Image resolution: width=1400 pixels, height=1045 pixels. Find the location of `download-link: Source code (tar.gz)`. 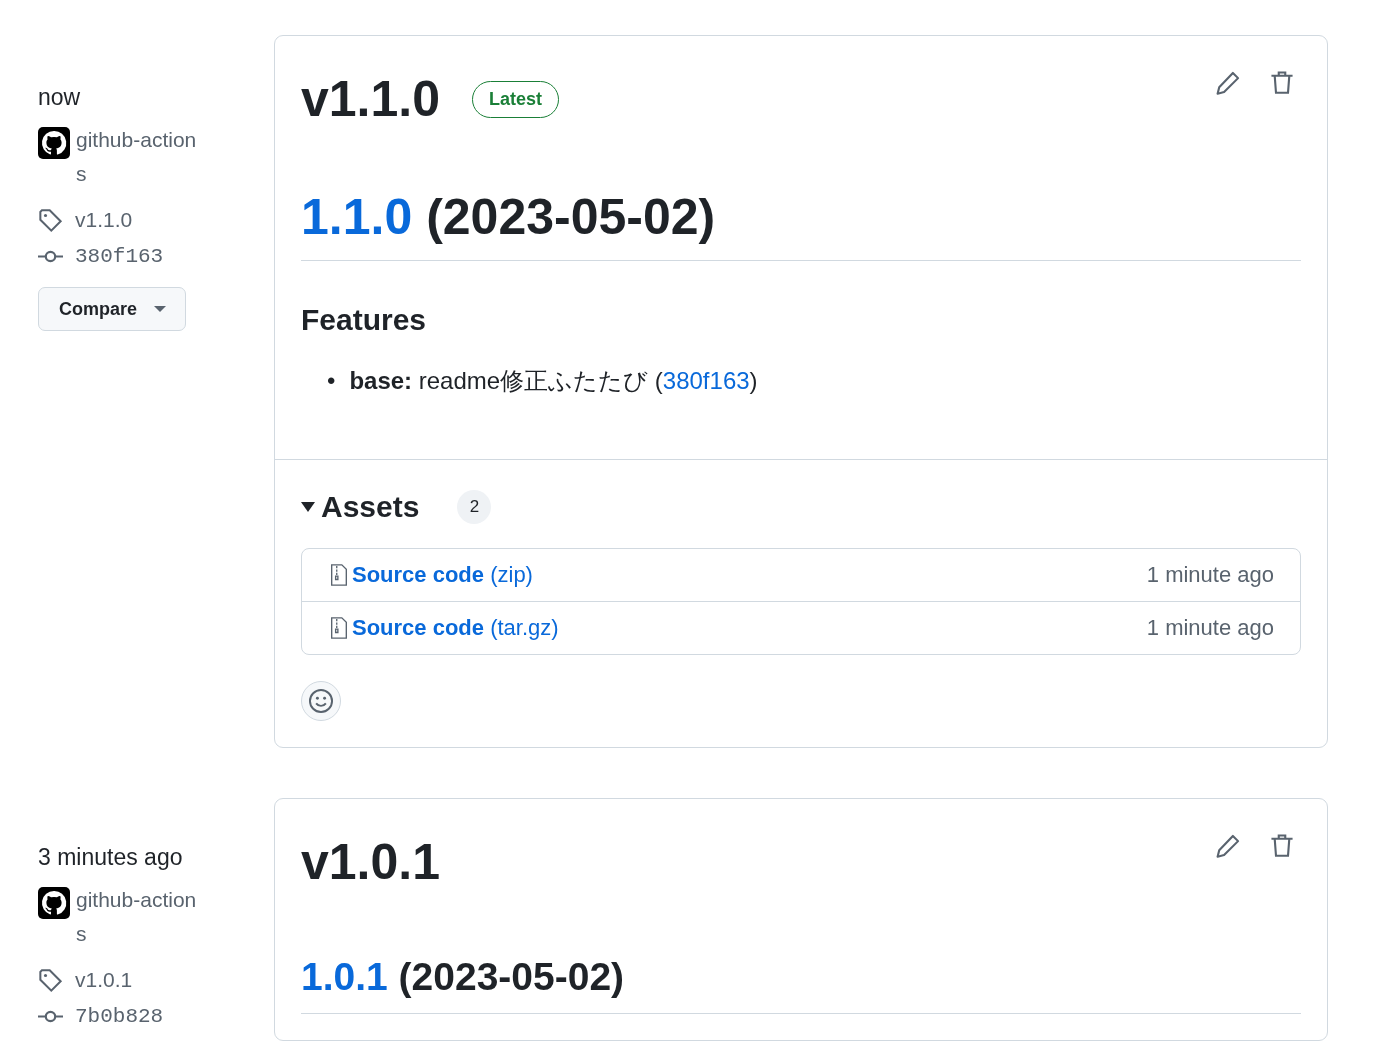

download-link: Source code (tar.gz) is located at coordinates (455, 628).